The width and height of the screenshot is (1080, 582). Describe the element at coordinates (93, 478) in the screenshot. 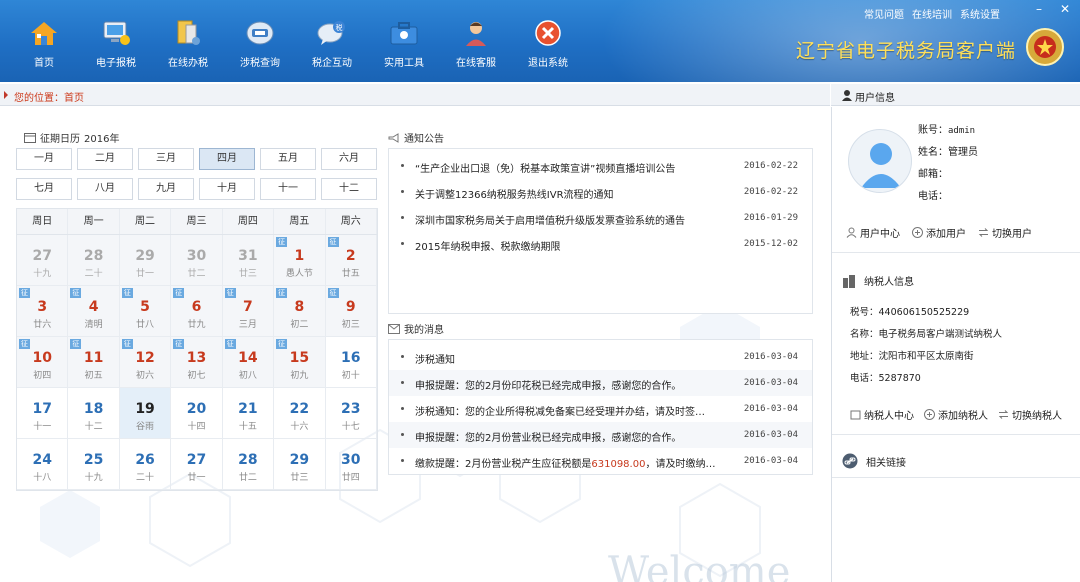

I see `lunar-date: 十九` at that location.